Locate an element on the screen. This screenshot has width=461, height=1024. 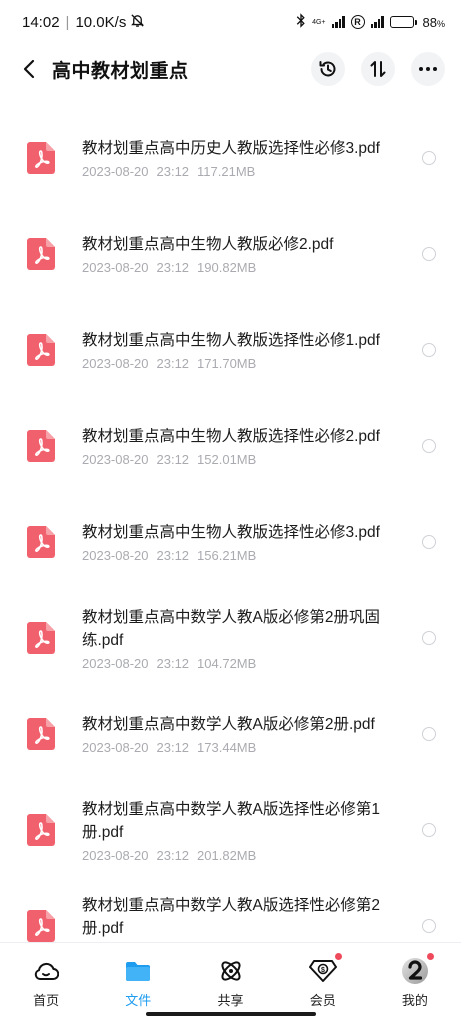
tab-files-label: 文件 is located at coordinates (138, 1000).